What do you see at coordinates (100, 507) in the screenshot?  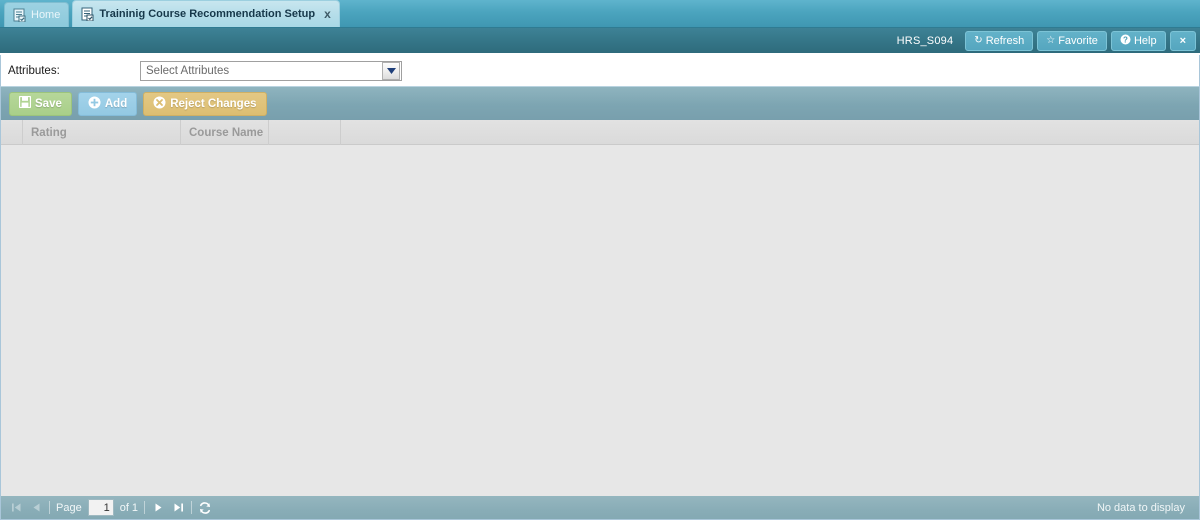 I see `page-number-input` at bounding box center [100, 507].